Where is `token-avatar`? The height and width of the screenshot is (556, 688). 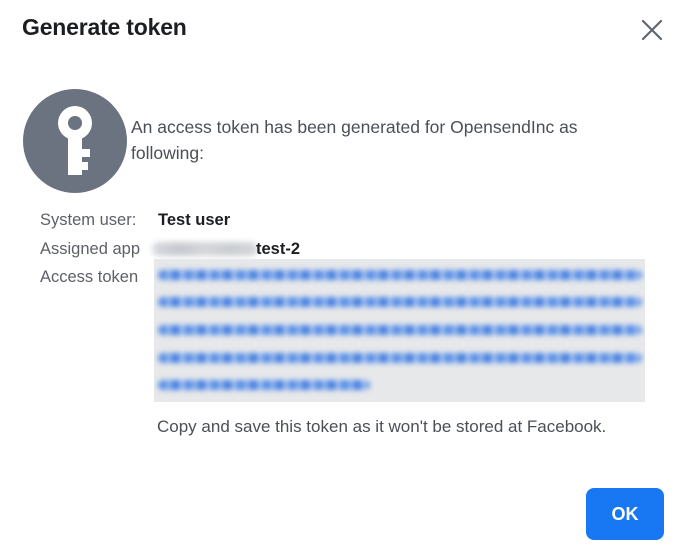
token-avatar is located at coordinates (75, 141).